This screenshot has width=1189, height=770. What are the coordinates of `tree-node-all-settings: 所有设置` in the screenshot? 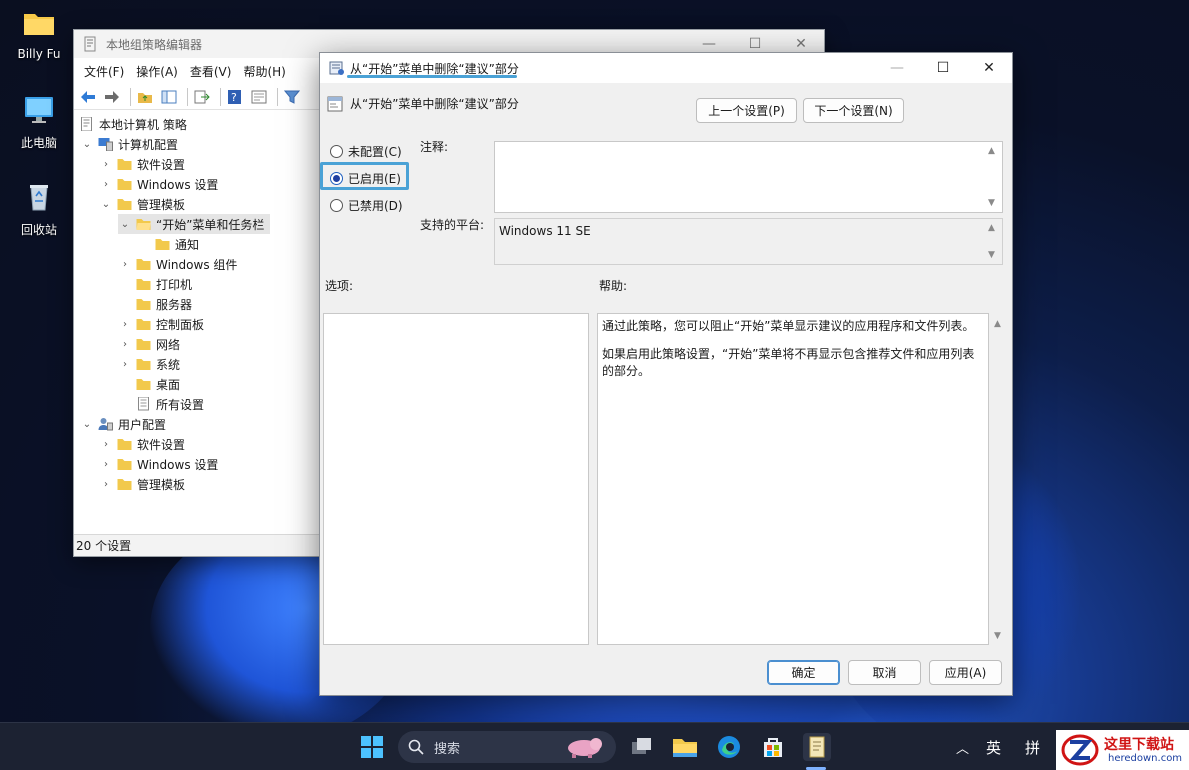 It's located at (161, 404).